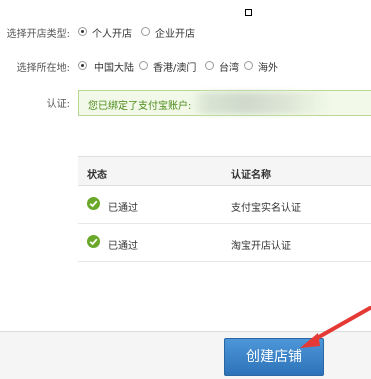  What do you see at coordinates (174, 66) in the screenshot?
I see `option-hk-macau: 香港/澳门` at bounding box center [174, 66].